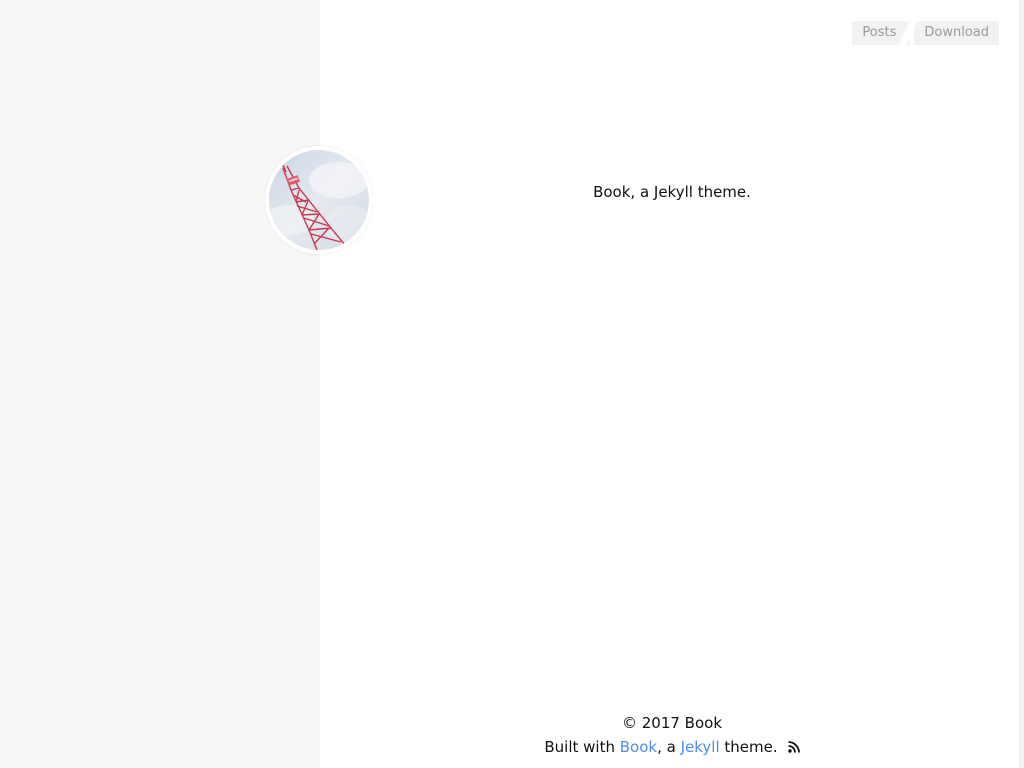 The height and width of the screenshot is (768, 1024). I want to click on site-tagline: Book, a Jekyll theme., so click(672, 192).